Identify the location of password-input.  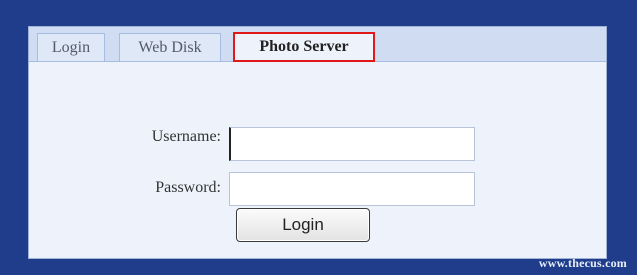
(352, 189).